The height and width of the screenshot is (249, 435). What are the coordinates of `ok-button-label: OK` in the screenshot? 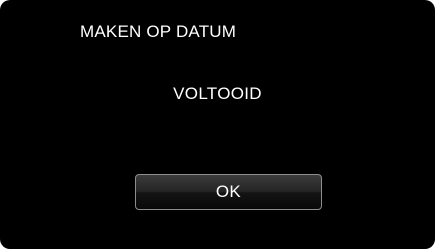 It's located at (228, 191).